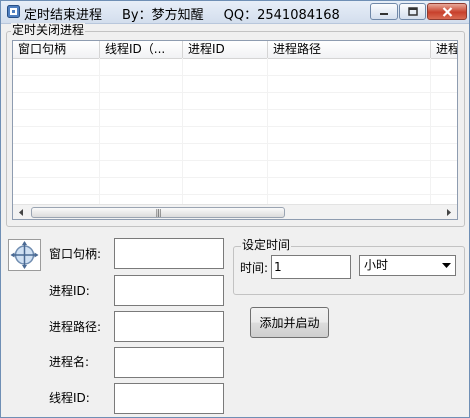  I want to click on scroll-left-icon, so click(21, 212).